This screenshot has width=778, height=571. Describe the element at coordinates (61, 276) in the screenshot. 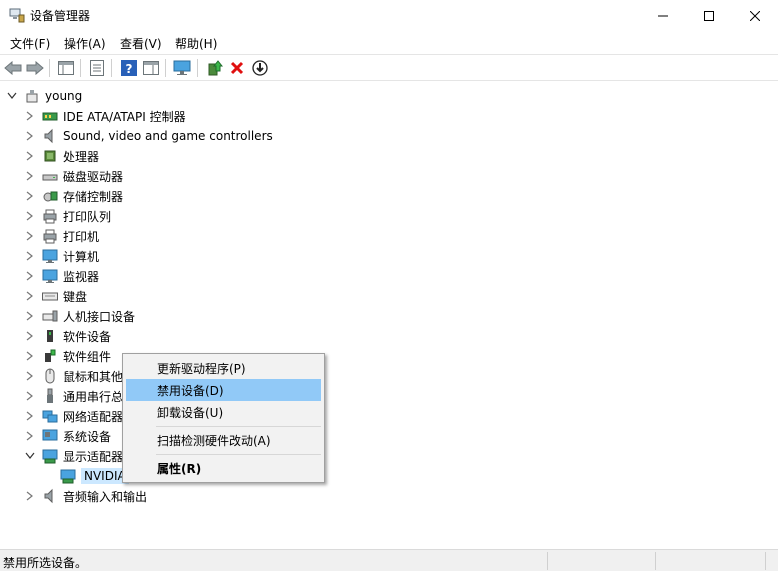

I see `tree-category-node: 监视器` at that location.